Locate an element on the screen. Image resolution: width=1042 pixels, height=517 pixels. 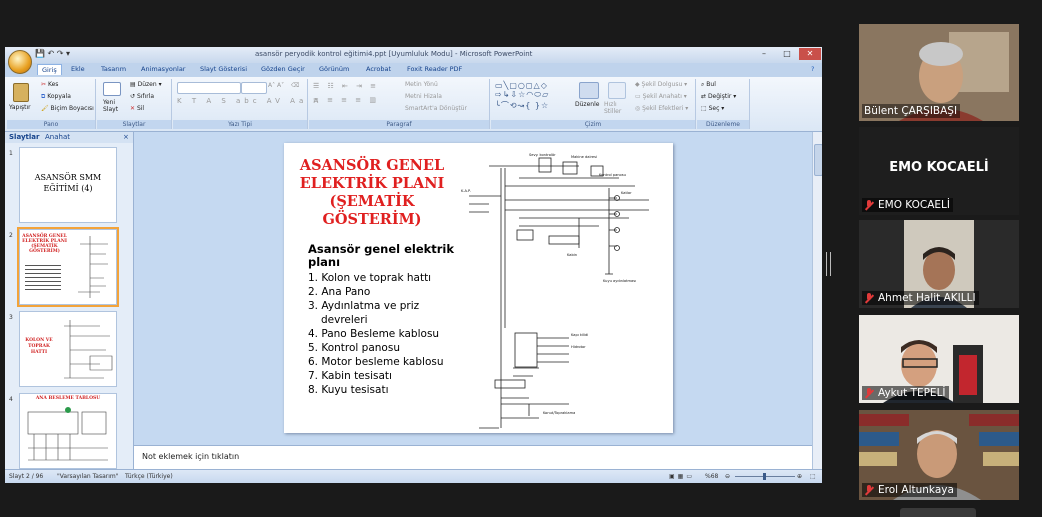
slide-thumbnail-4: ANA BESLEME TABLOSU is located at coordinates (68, 431).